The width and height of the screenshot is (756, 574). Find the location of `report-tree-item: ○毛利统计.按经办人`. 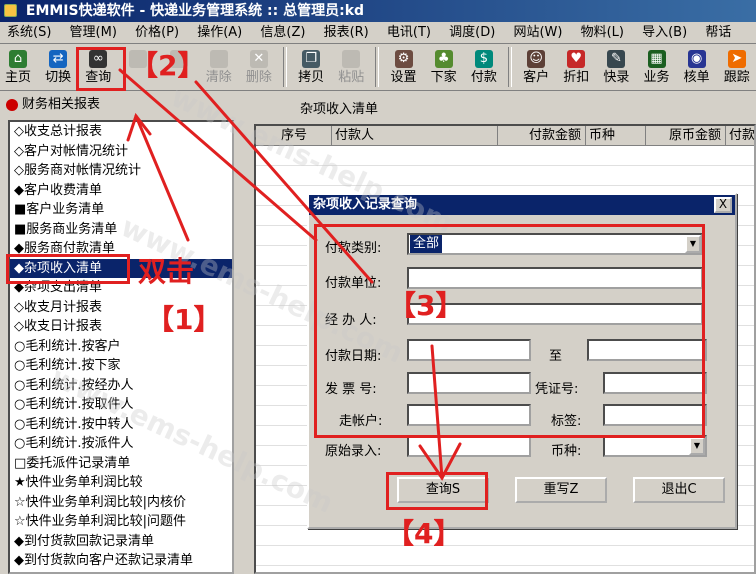

report-tree-item: ○毛利统计.按经办人 is located at coordinates (121, 386).